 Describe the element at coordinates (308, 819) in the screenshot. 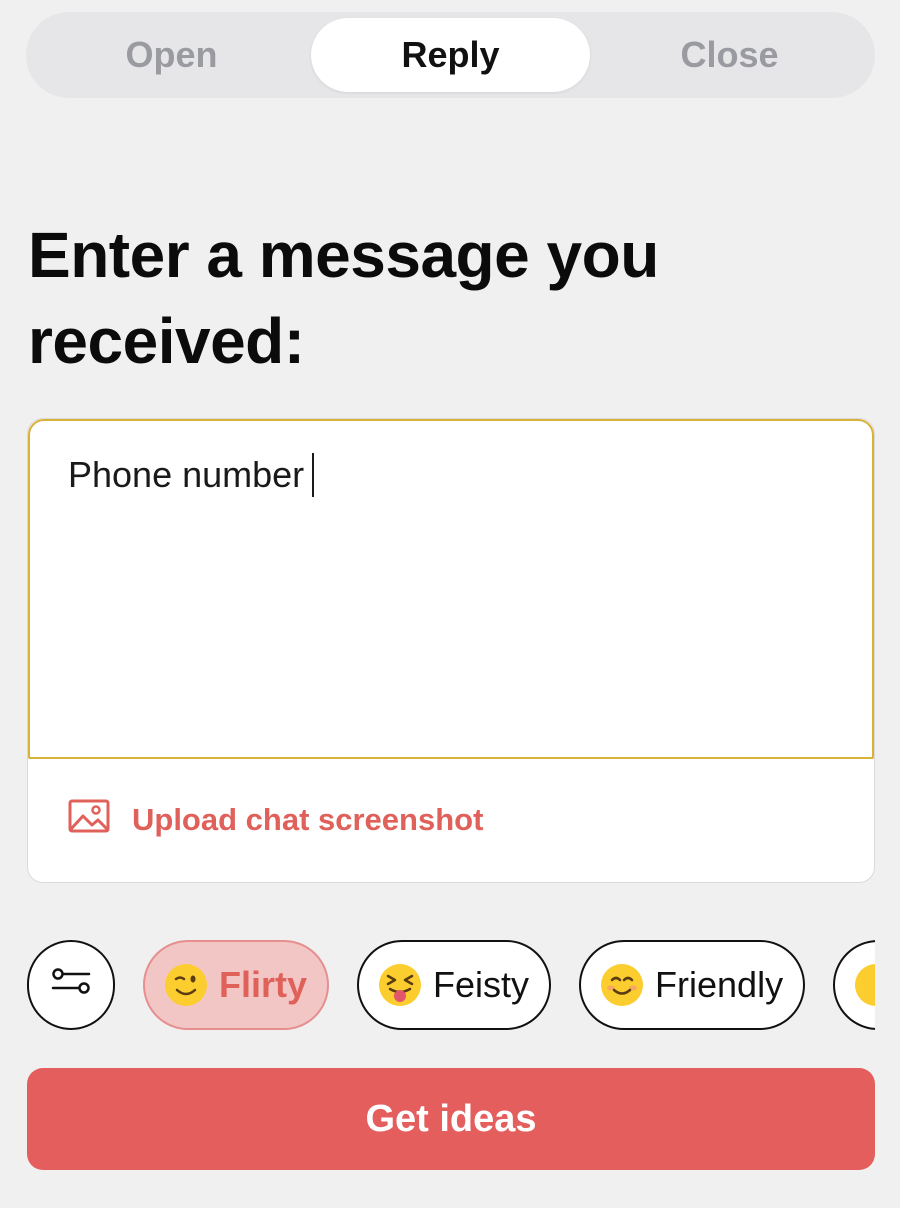

I see `upload-screenshot-label: Upload chat screenshot` at that location.